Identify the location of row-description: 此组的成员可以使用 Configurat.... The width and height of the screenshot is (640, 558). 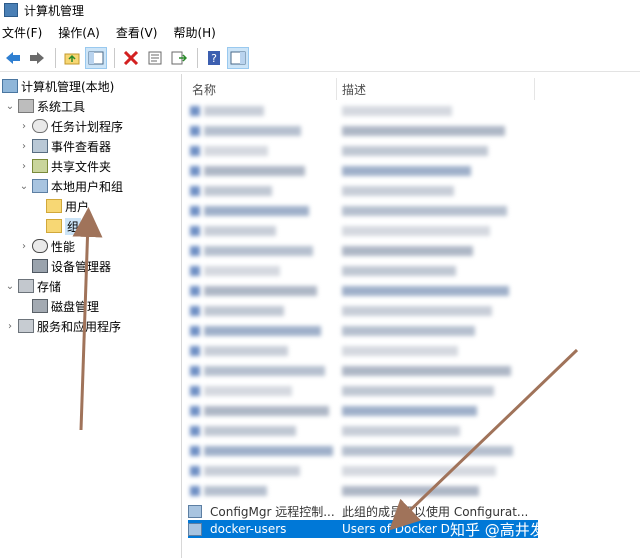
(435, 511).